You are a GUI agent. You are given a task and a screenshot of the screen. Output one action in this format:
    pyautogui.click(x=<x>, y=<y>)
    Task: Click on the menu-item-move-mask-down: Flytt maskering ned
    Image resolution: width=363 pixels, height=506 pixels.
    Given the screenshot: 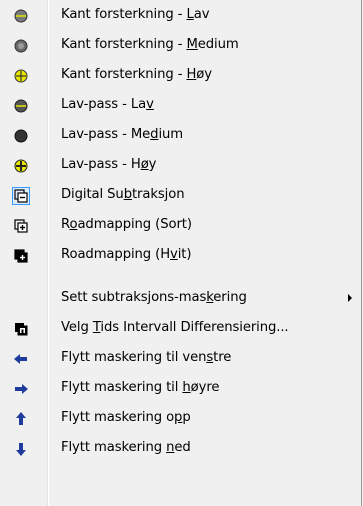 What is the action you would take?
    pyautogui.click(x=180, y=449)
    